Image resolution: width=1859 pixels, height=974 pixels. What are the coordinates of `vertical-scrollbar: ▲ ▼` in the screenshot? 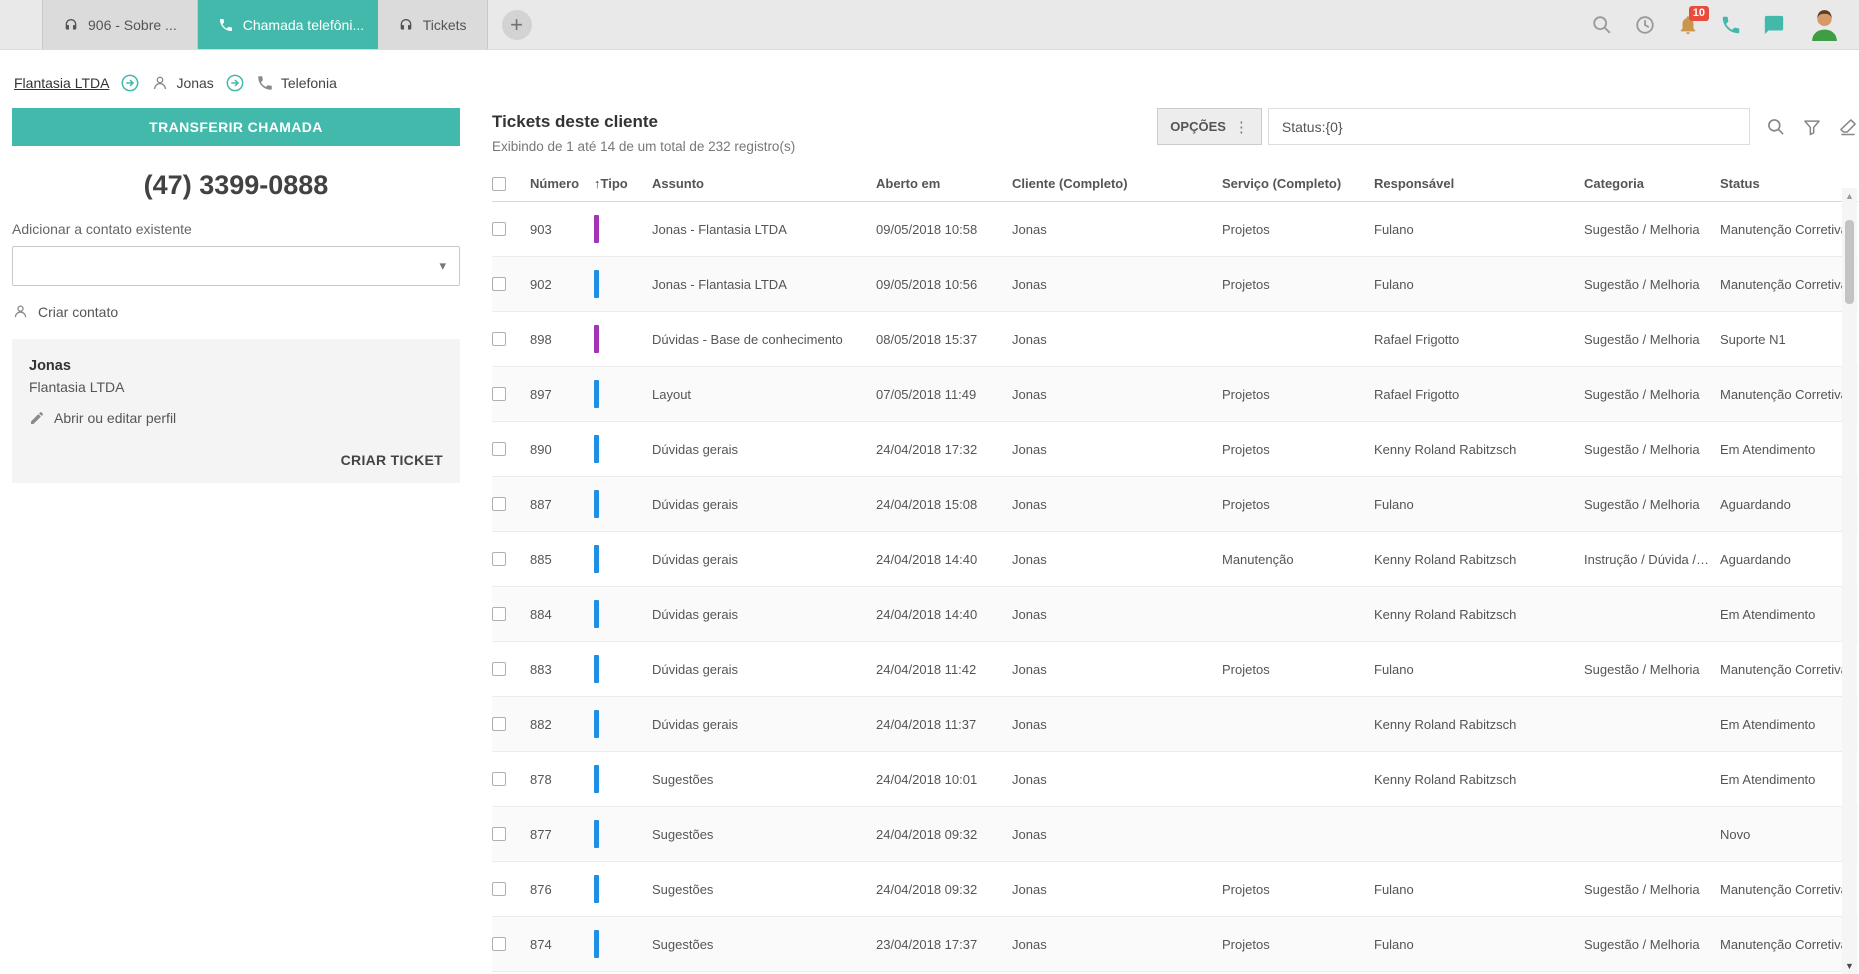 It's located at (1849, 581).